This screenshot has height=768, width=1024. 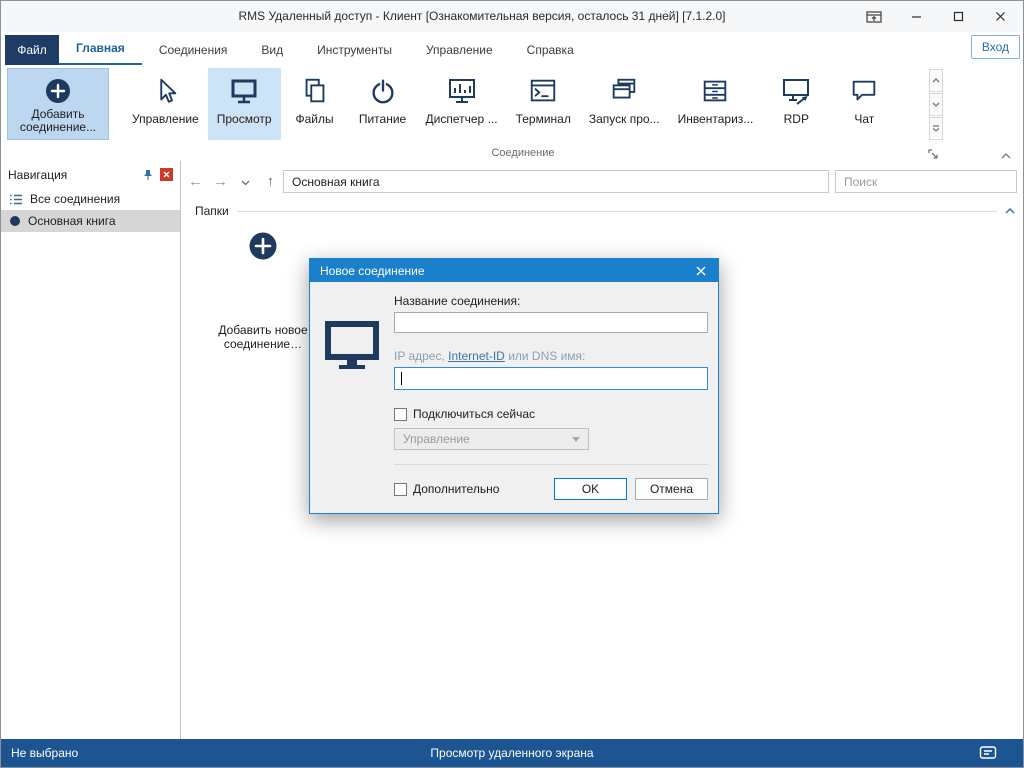 What do you see at coordinates (864, 104) in the screenshot?
I see `ribbon-button-chat: Чат` at bounding box center [864, 104].